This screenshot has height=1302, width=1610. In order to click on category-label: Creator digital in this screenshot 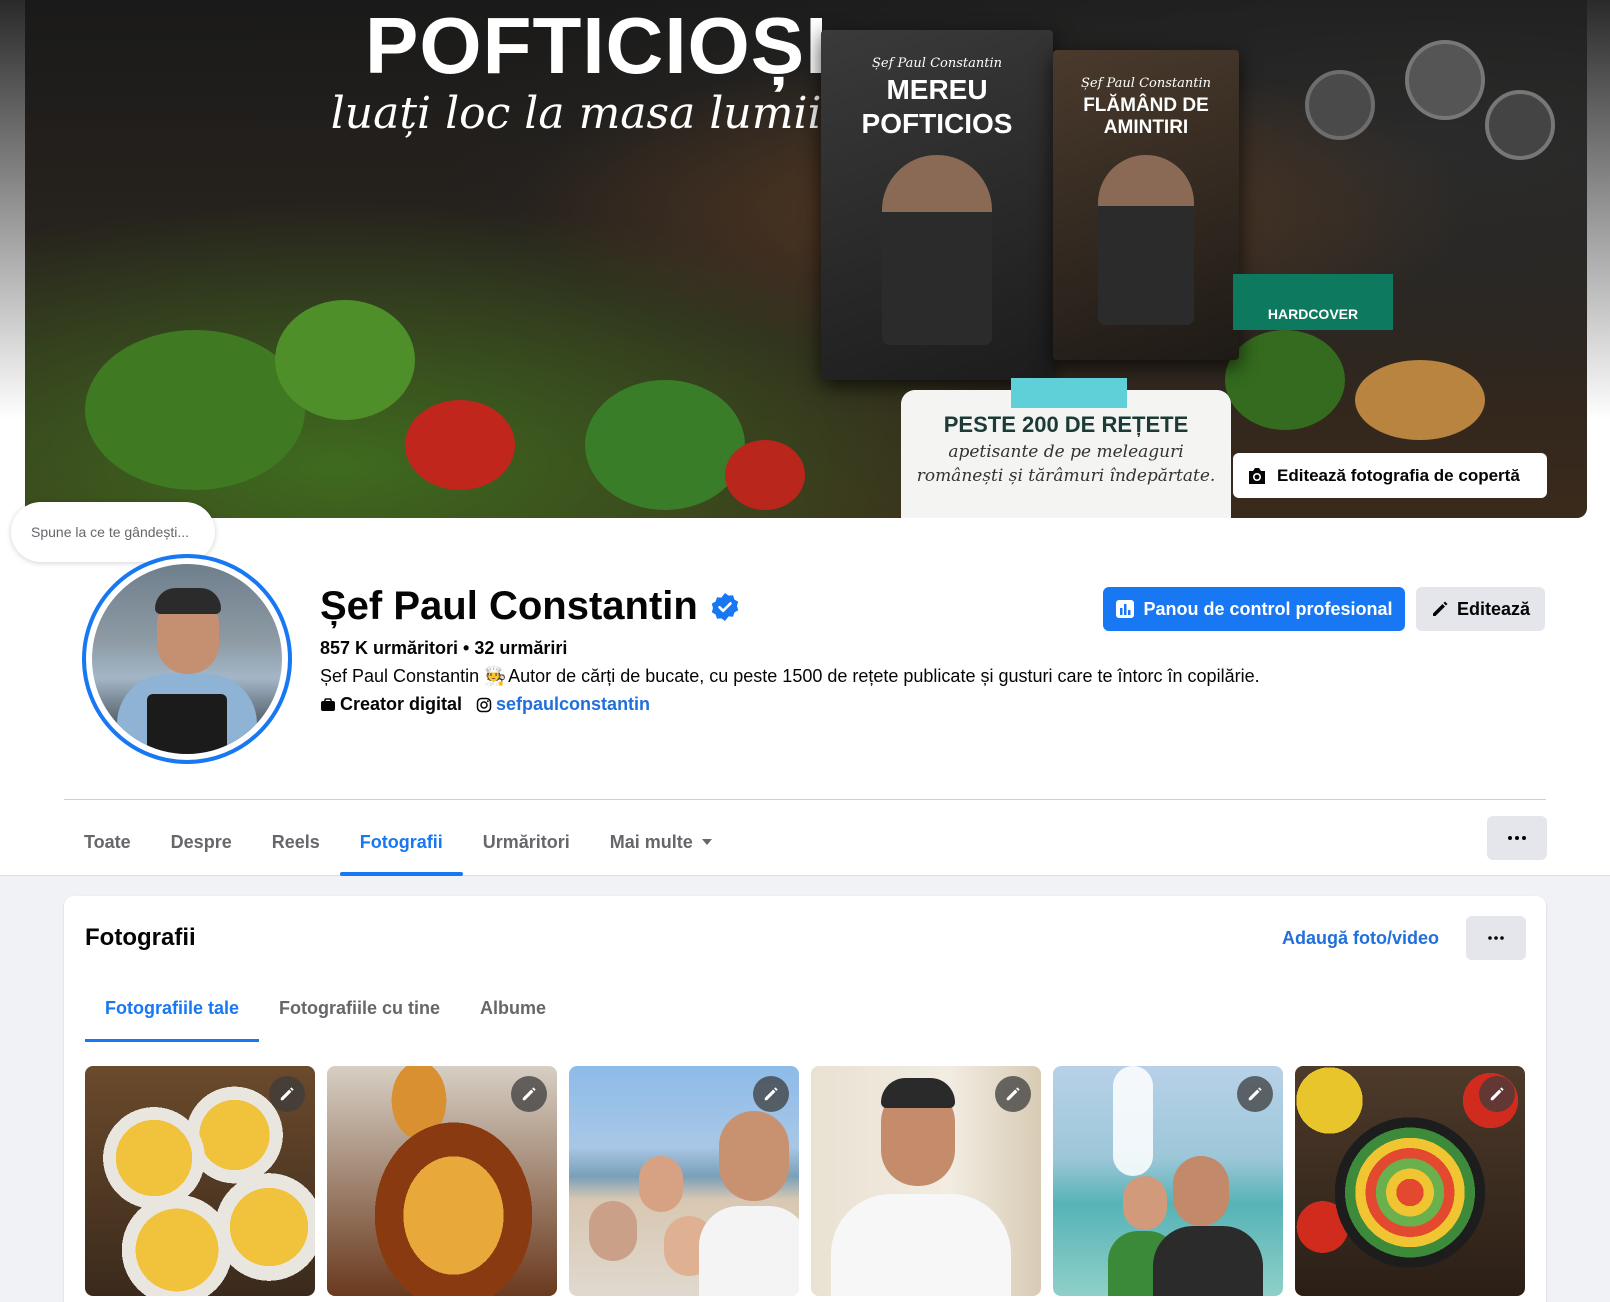, I will do `click(401, 704)`.